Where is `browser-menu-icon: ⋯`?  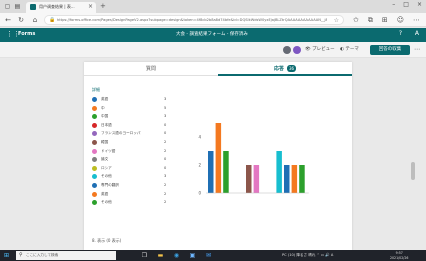 browser-menu-icon: ⋯ is located at coordinates (416, 20).